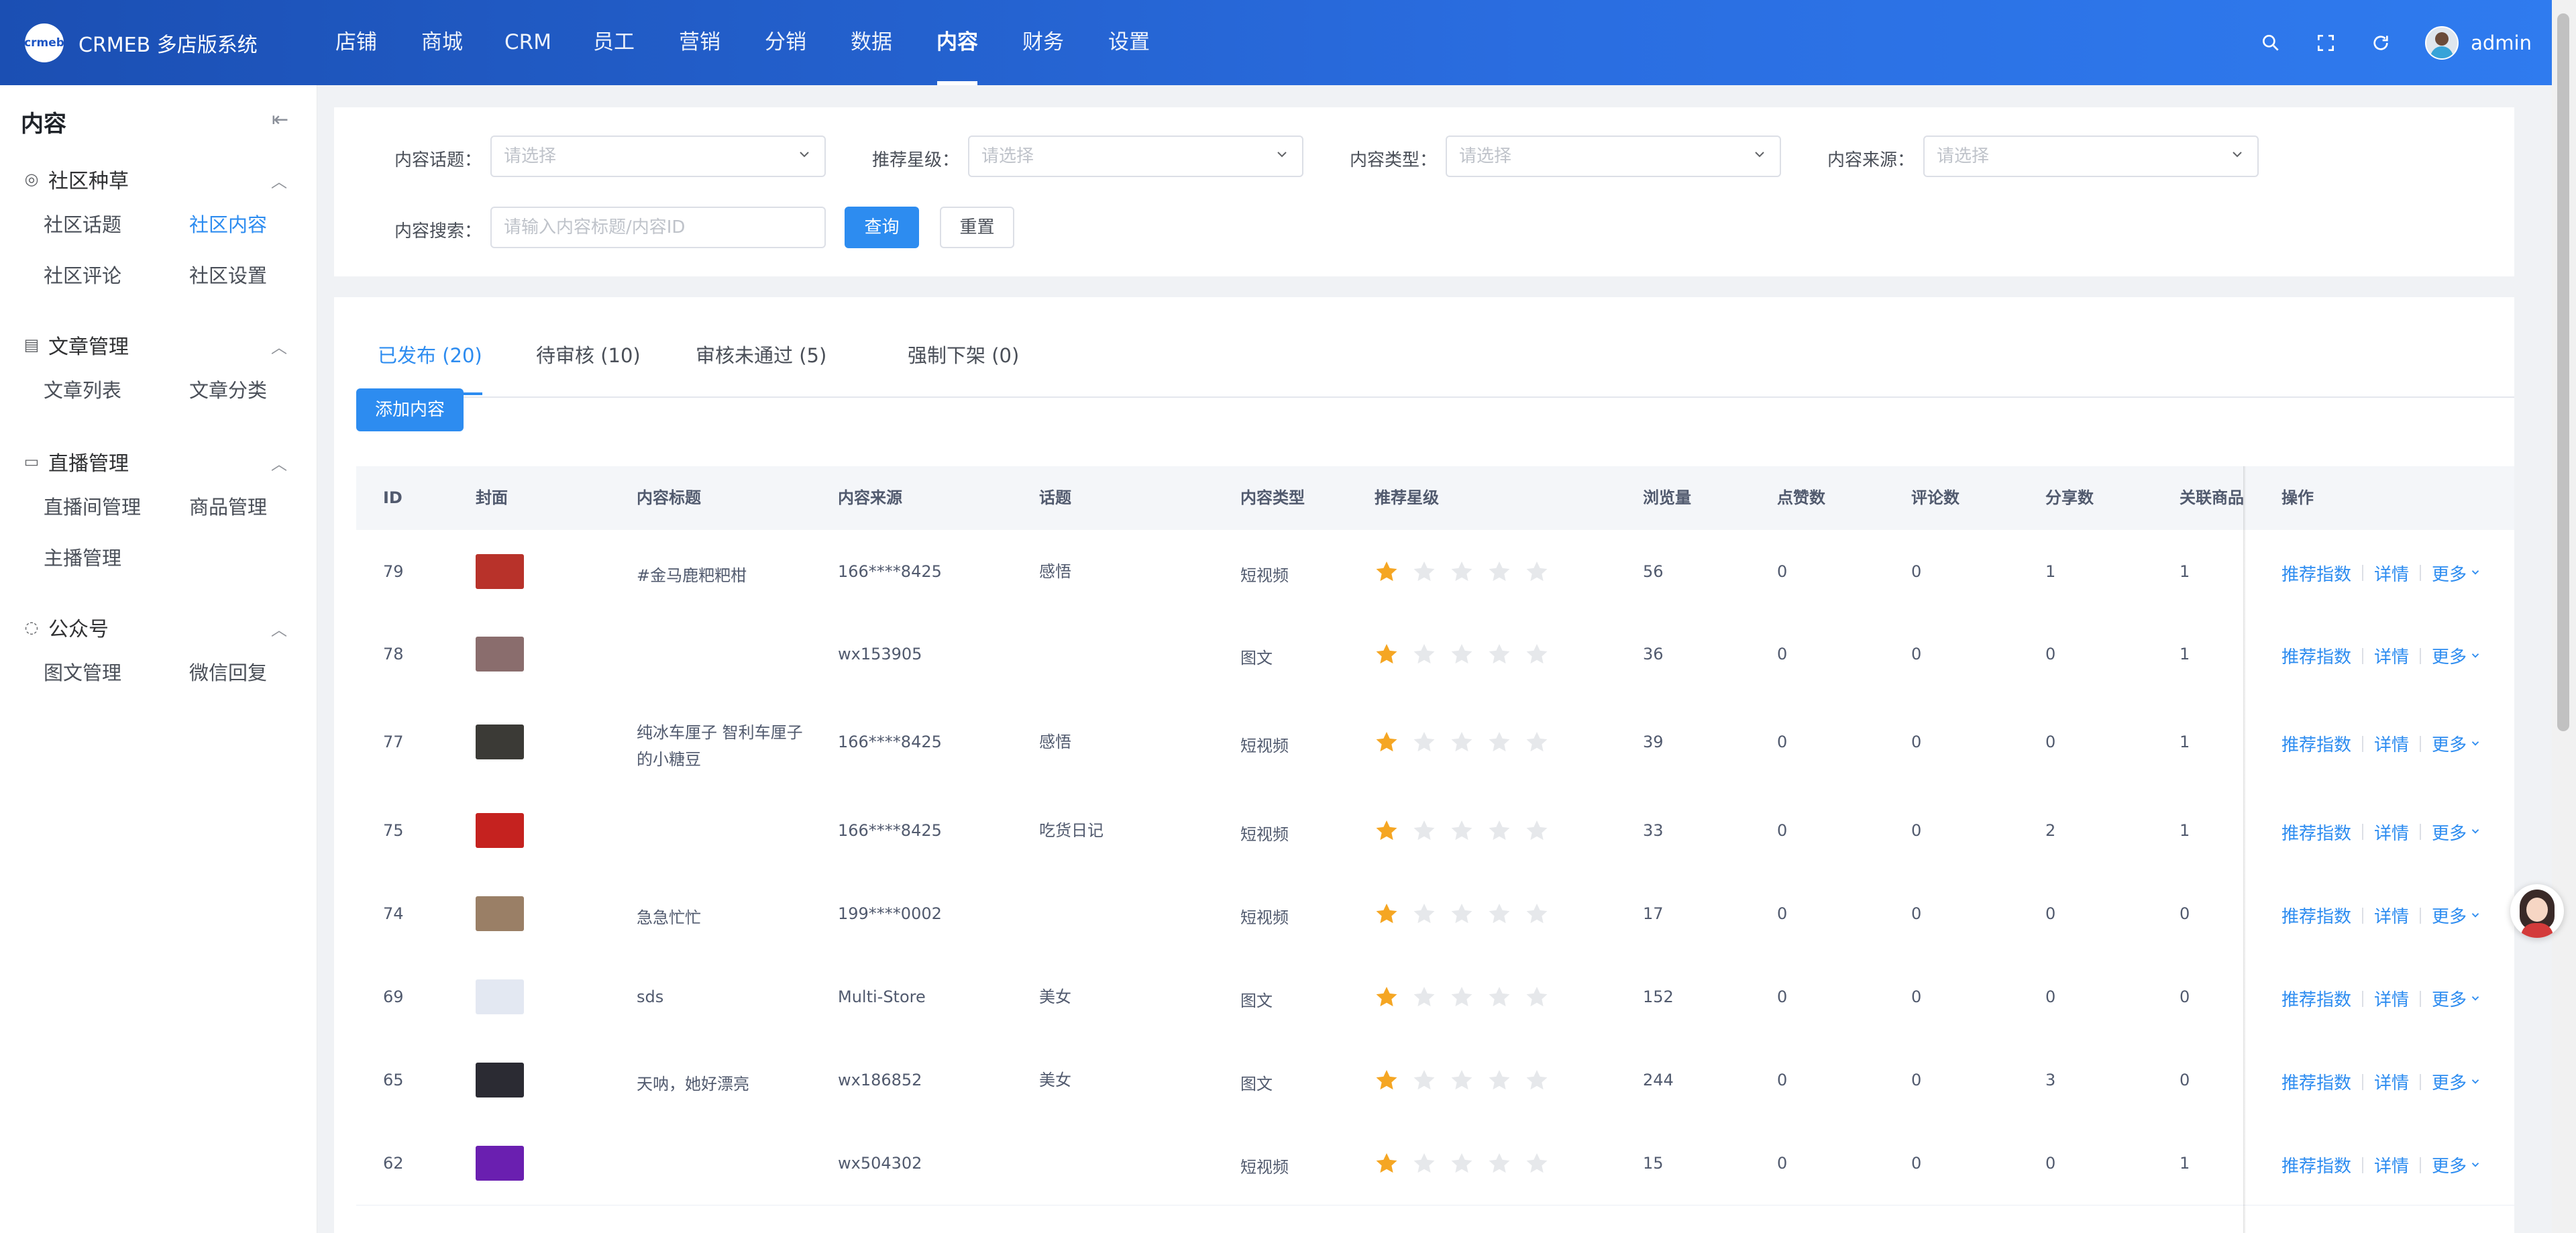 This screenshot has height=1233, width=2576. What do you see at coordinates (158, 462) in the screenshot?
I see `sidebar-group-header: ▭ 直播管理 ︿` at bounding box center [158, 462].